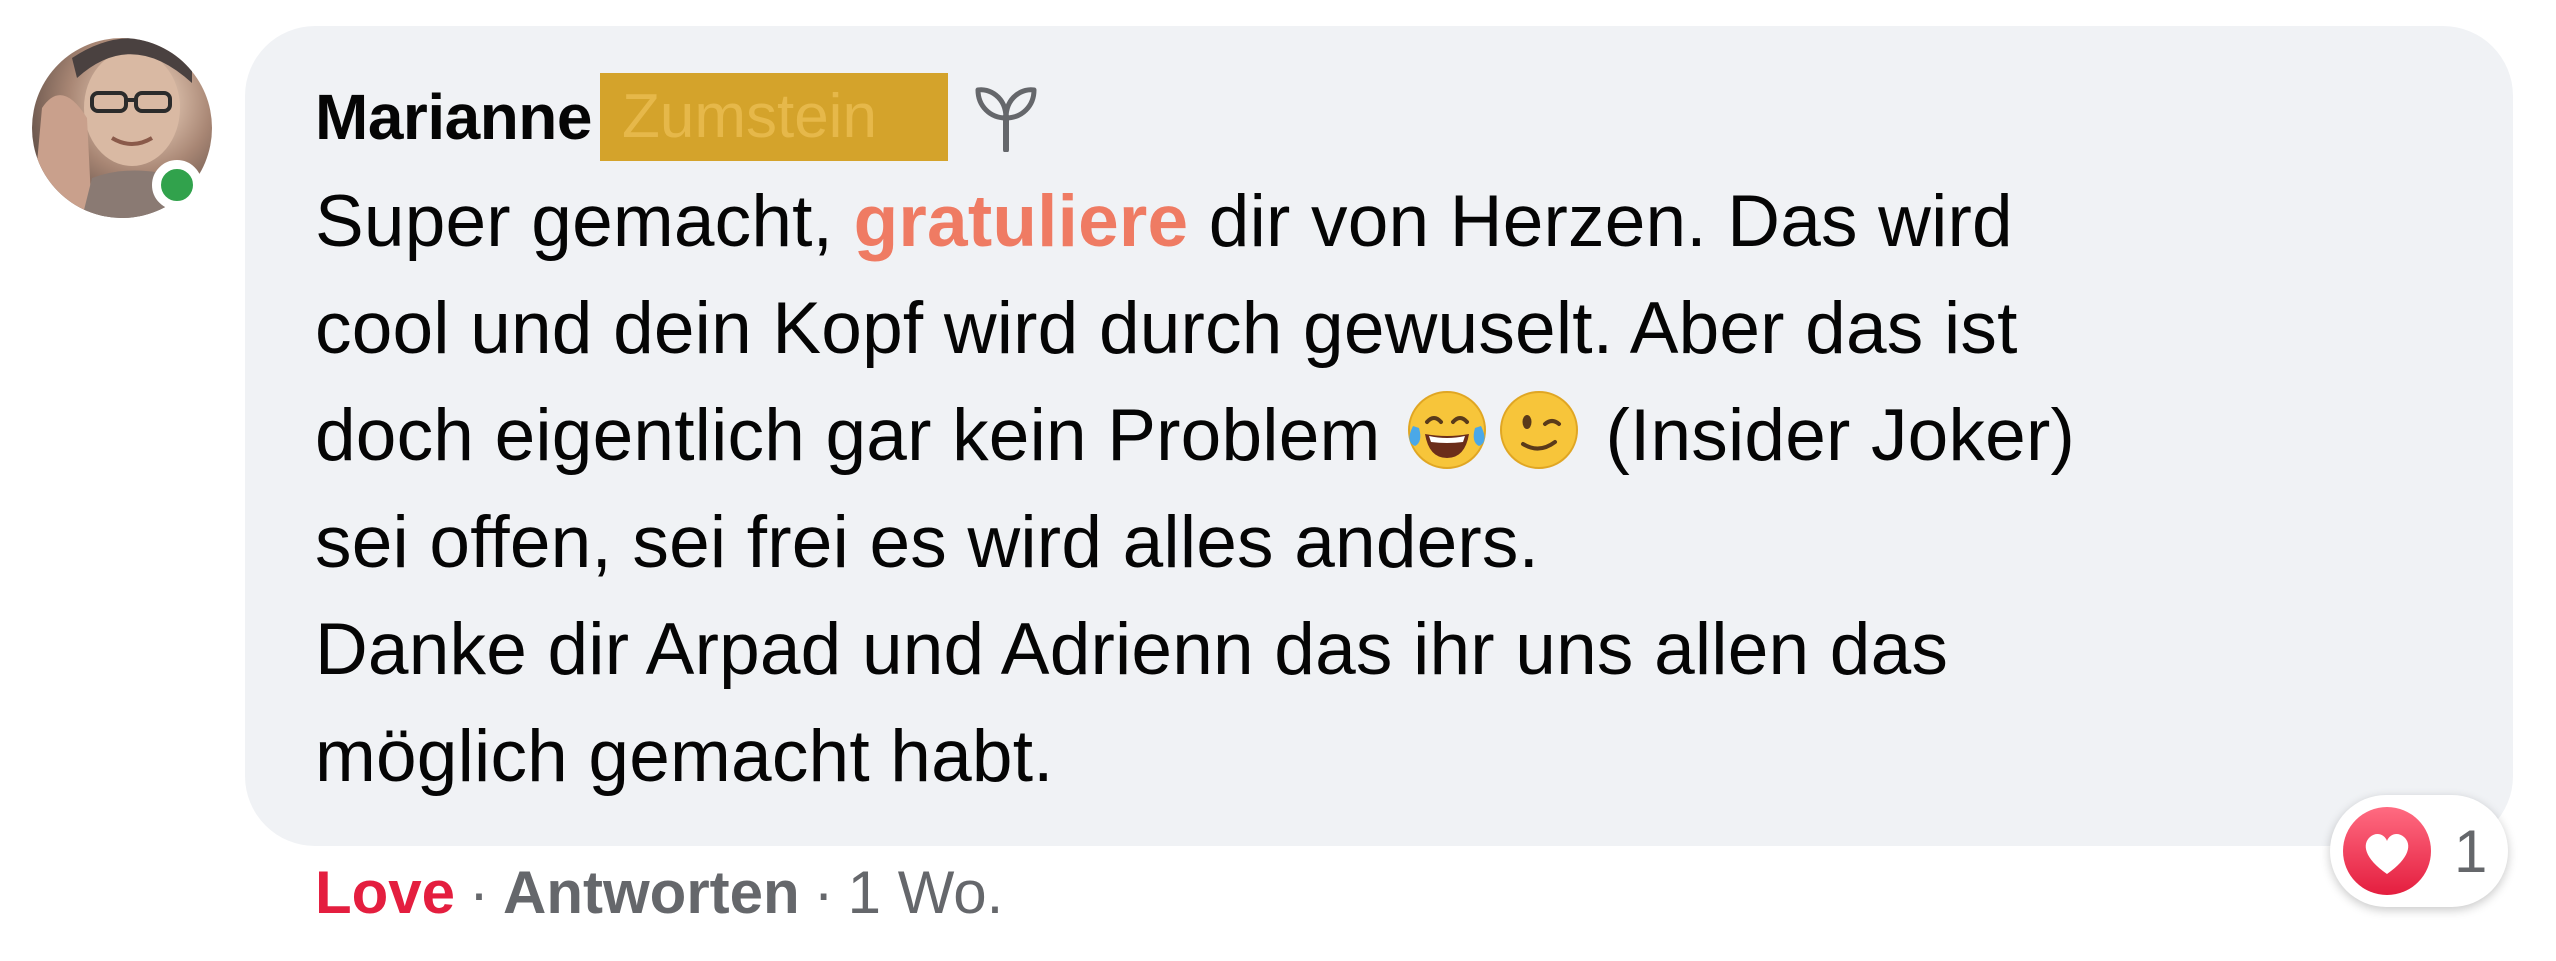 The image size is (2556, 961). Describe the element at coordinates (1539, 430) in the screenshot. I see `winking-face-emoji` at that location.